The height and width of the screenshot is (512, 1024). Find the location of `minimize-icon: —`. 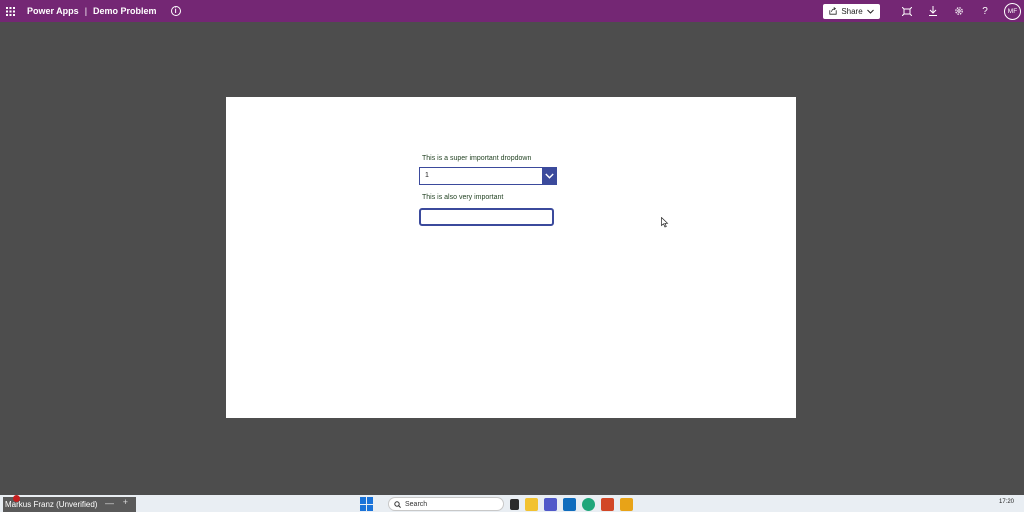

minimize-icon: — is located at coordinates (109, 503).